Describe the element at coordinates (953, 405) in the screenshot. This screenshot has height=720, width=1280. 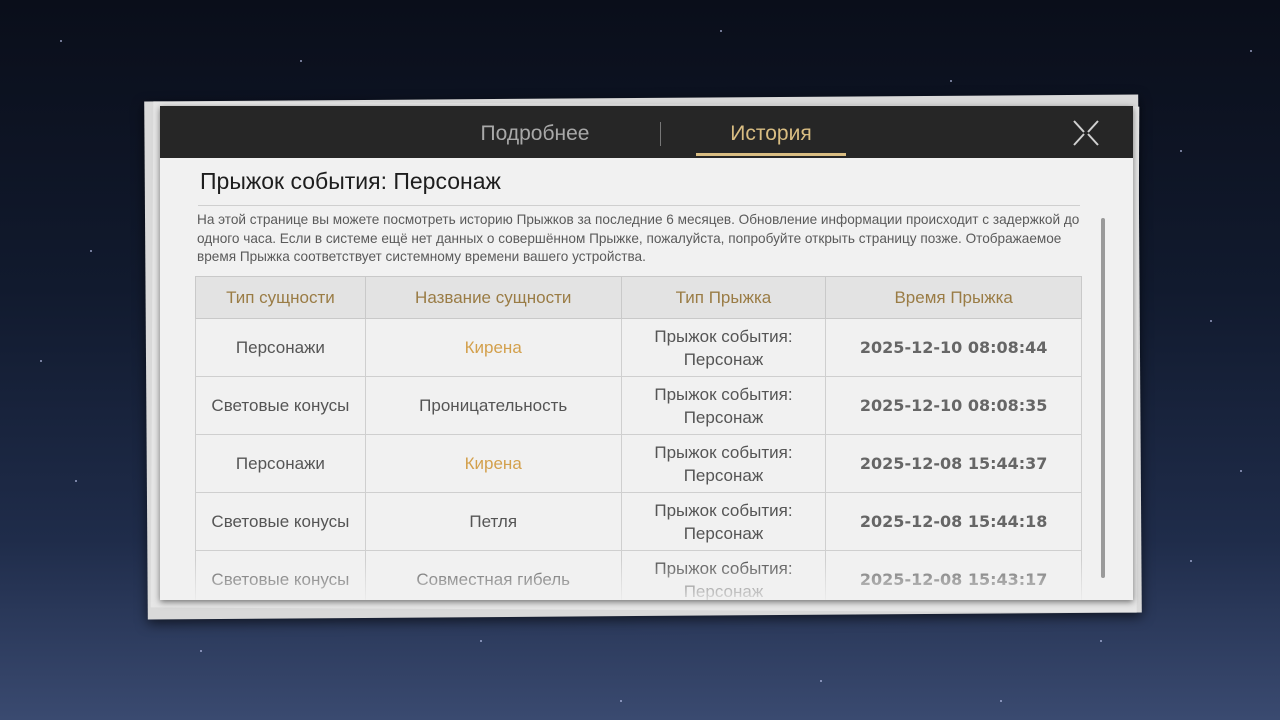
I see `jump-time: 2025-12-10 08:08:35` at that location.